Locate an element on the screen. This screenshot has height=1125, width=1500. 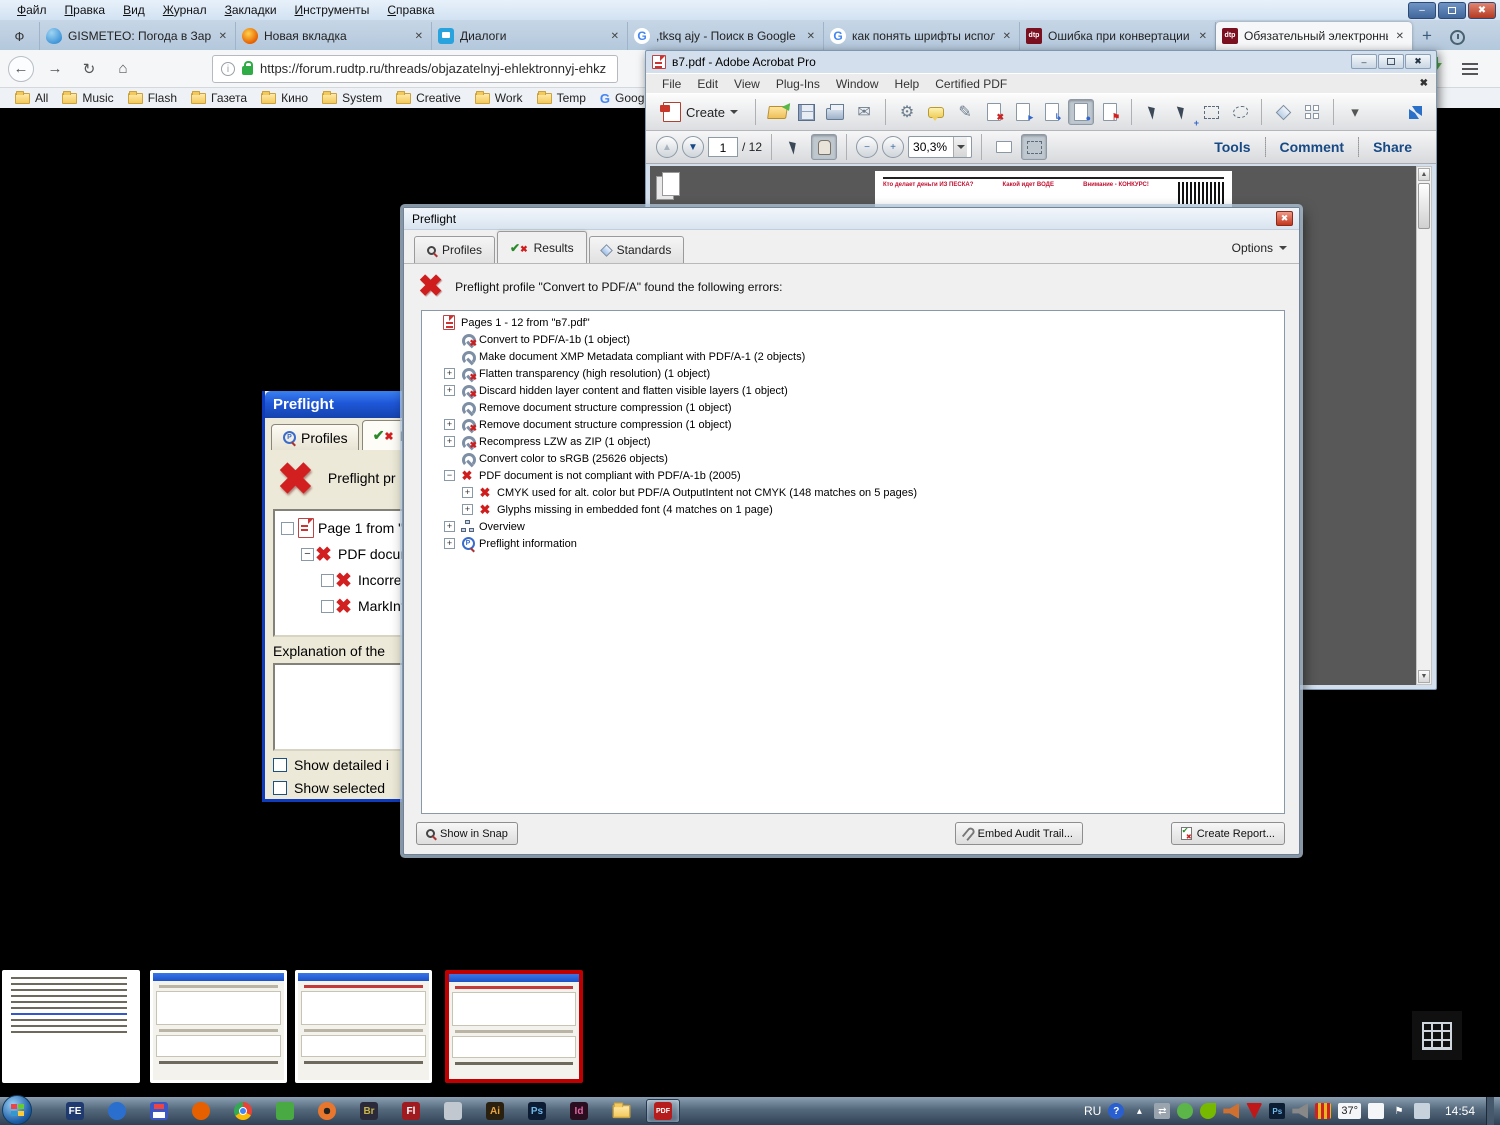
menubar-item-Правка: Правка is located at coordinates (85, 10).